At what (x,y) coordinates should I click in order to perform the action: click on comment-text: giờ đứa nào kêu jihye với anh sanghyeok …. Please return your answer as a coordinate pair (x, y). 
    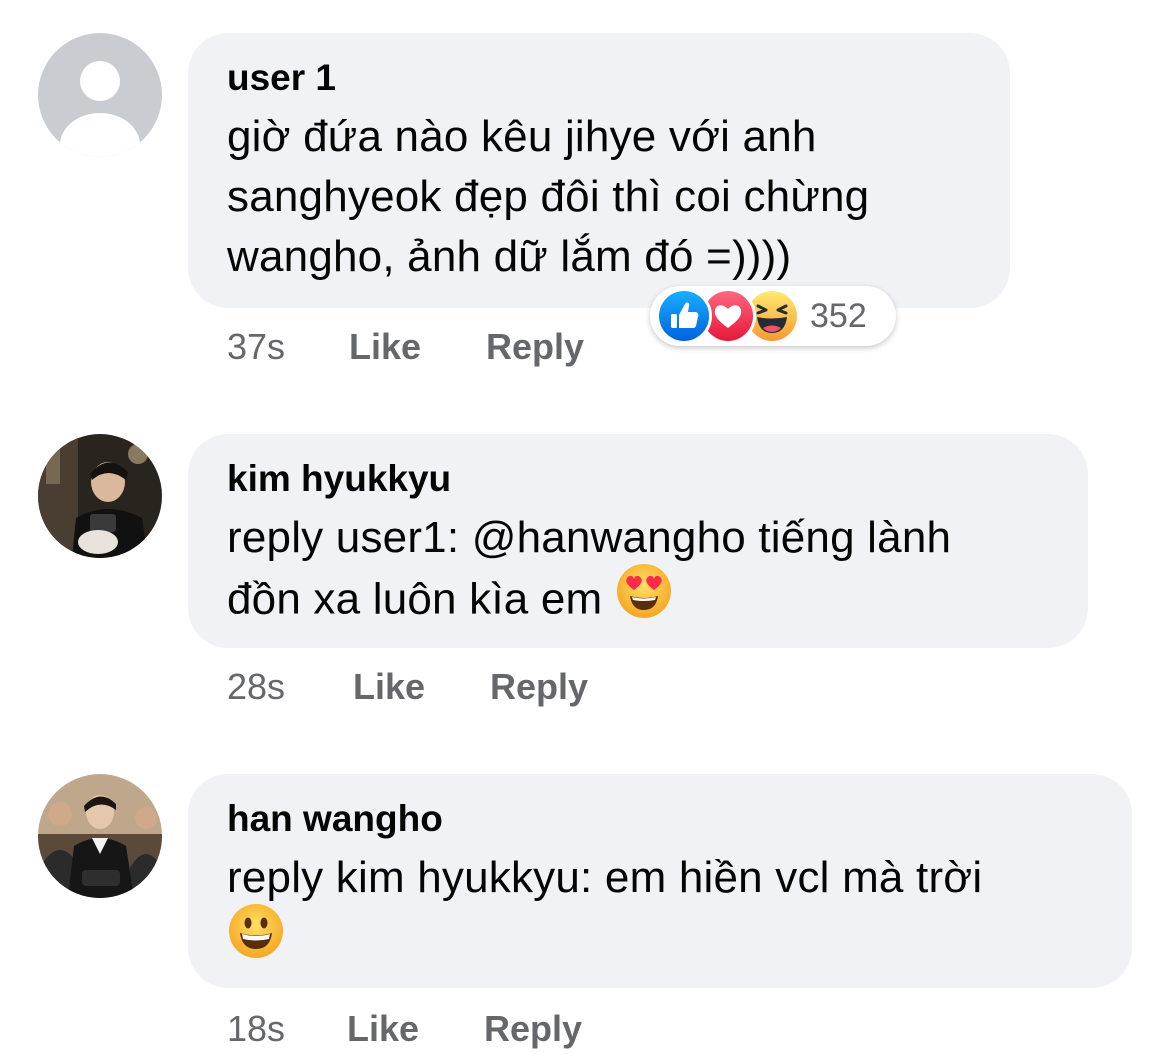
    Looking at the image, I should click on (548, 196).